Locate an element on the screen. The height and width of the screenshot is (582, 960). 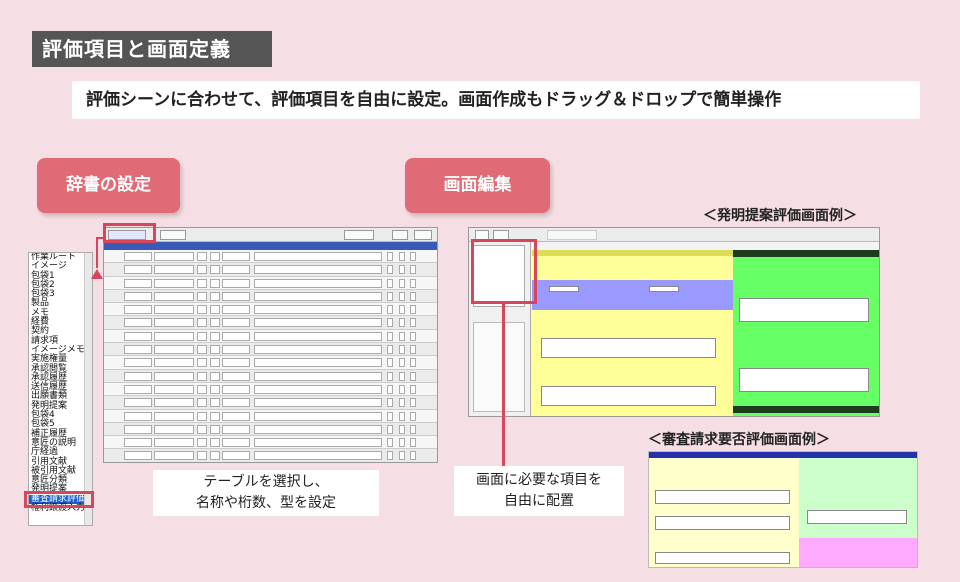
close-button is located at coordinates (423, 235).